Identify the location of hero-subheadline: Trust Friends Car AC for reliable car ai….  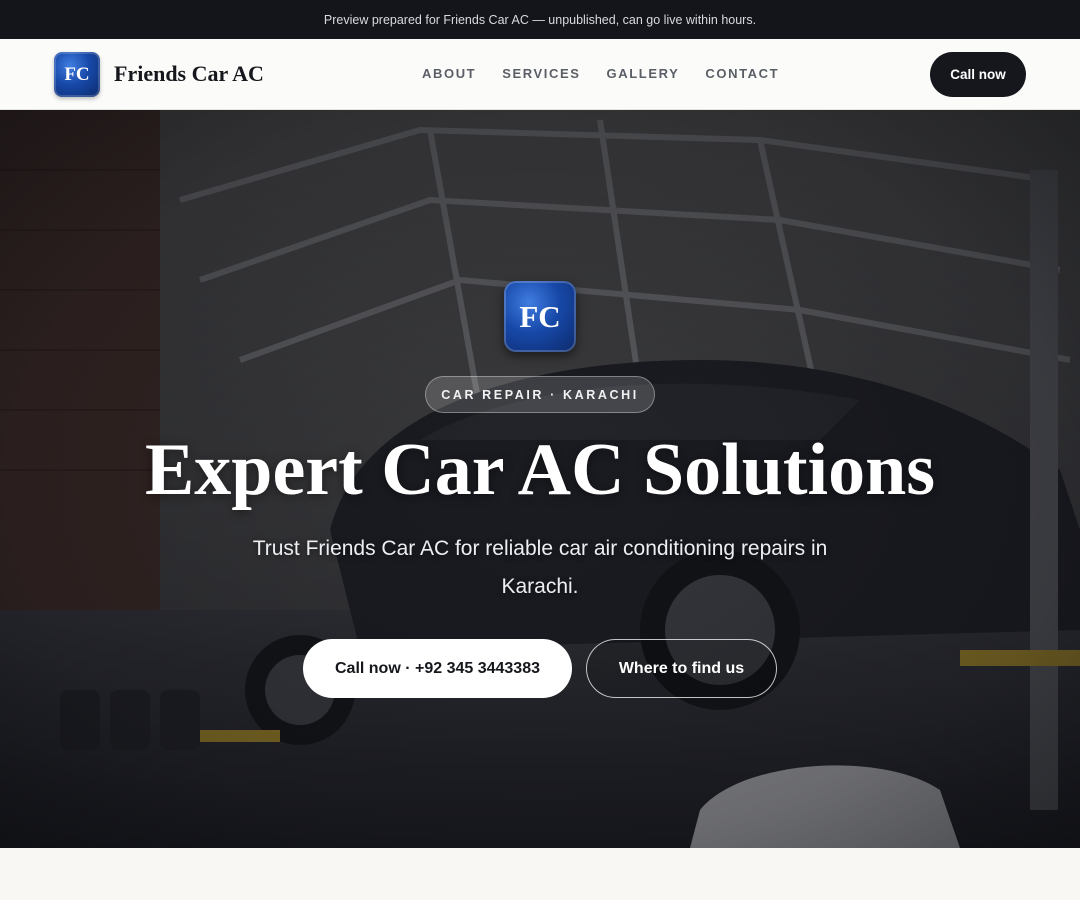
(540, 567).